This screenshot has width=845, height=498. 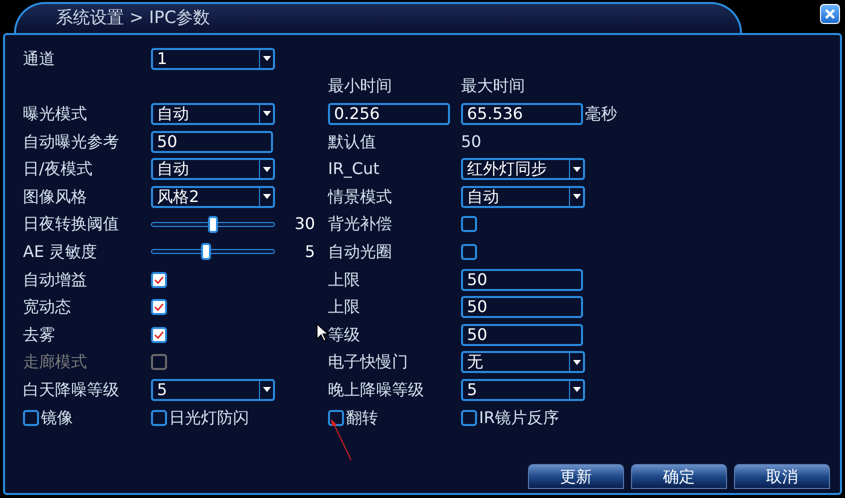 I want to click on input-field: 0.256, so click(x=389, y=113).